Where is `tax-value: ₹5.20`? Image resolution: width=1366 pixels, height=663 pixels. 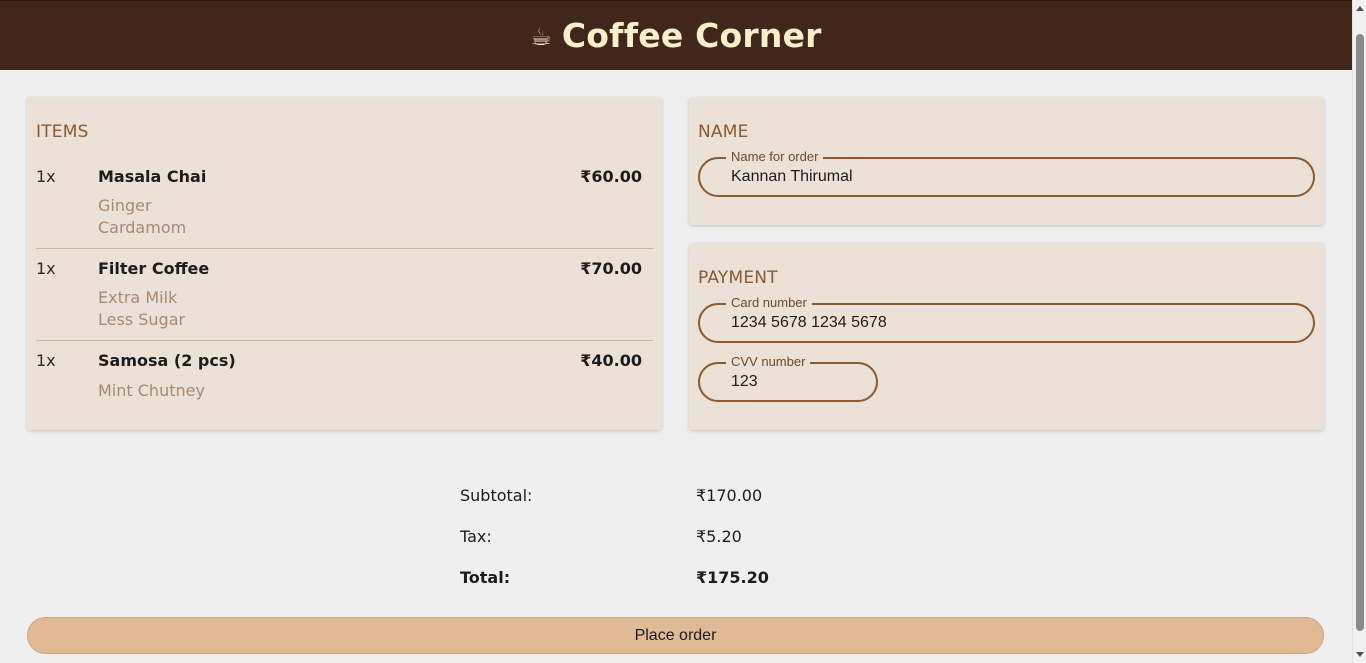
tax-value: ₹5.20 is located at coordinates (719, 536).